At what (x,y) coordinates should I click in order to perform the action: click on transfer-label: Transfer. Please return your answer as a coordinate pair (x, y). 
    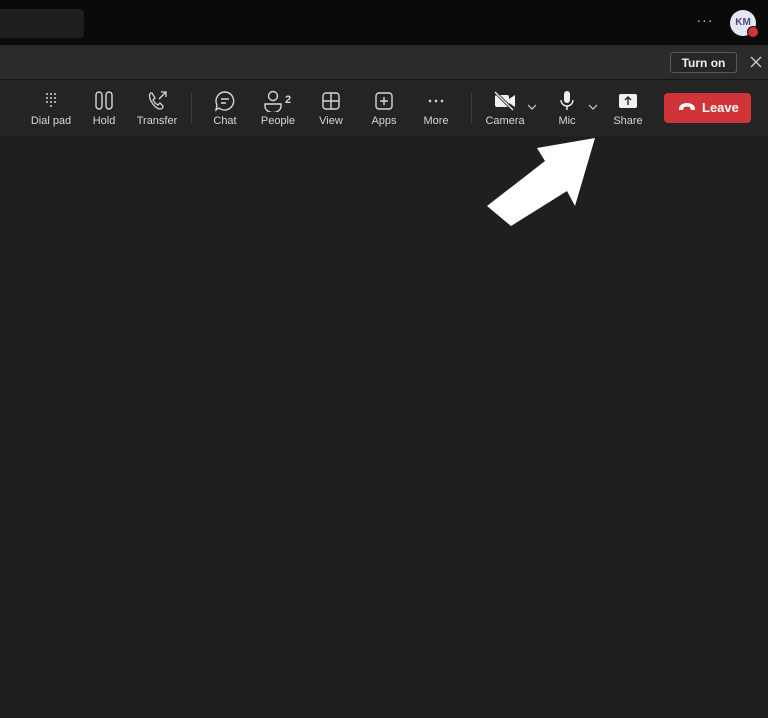
    Looking at the image, I should click on (157, 121).